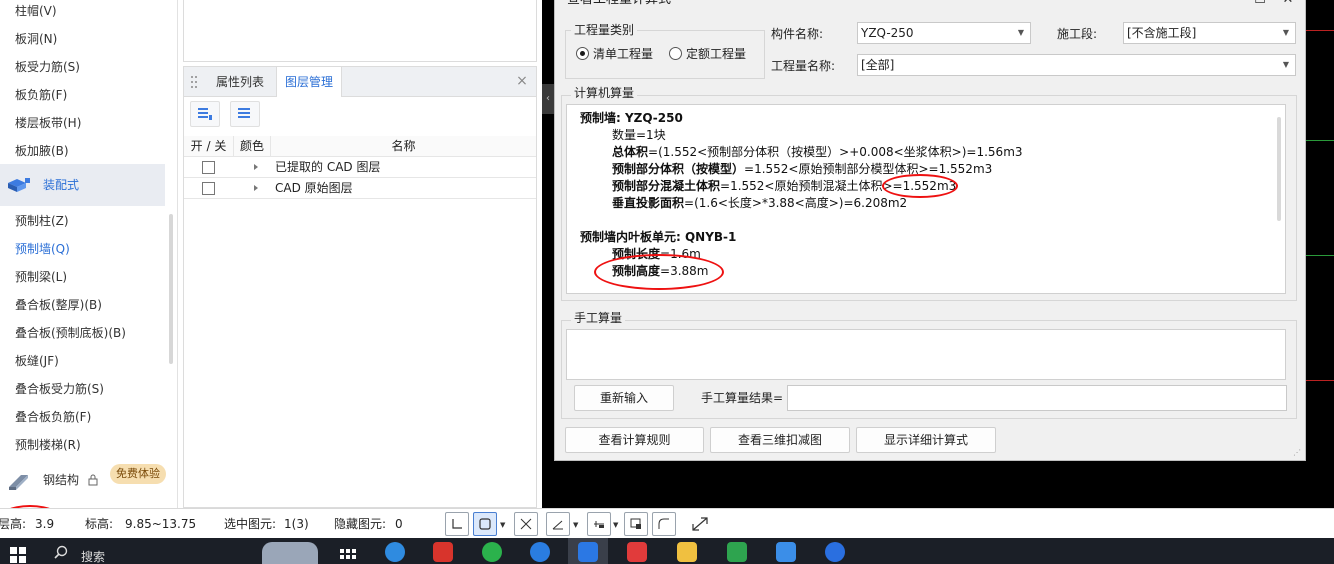  I want to click on col-header-name: 名称, so click(403, 146).